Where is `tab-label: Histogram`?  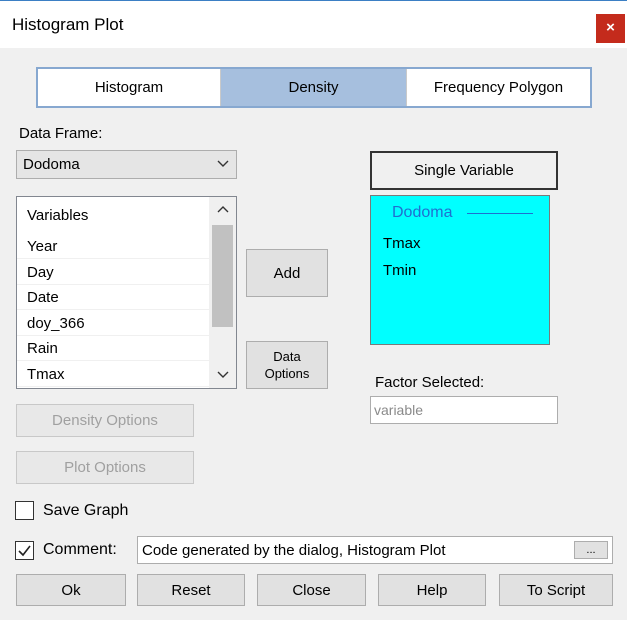
tab-label: Histogram is located at coordinates (129, 87).